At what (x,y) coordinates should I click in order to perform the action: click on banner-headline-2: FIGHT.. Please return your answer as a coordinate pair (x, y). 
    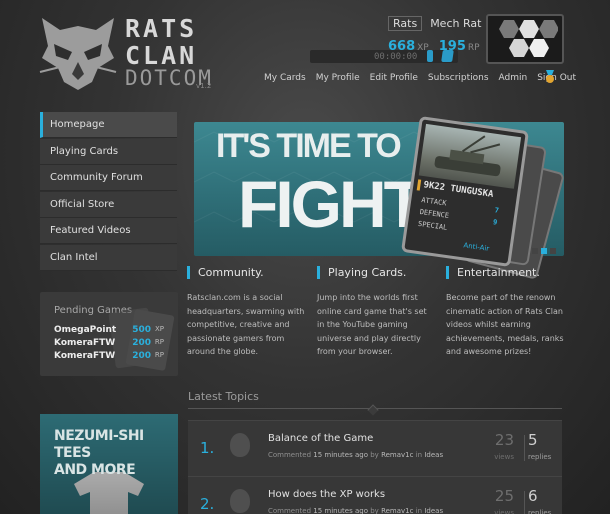
    Looking at the image, I should click on (335, 204).